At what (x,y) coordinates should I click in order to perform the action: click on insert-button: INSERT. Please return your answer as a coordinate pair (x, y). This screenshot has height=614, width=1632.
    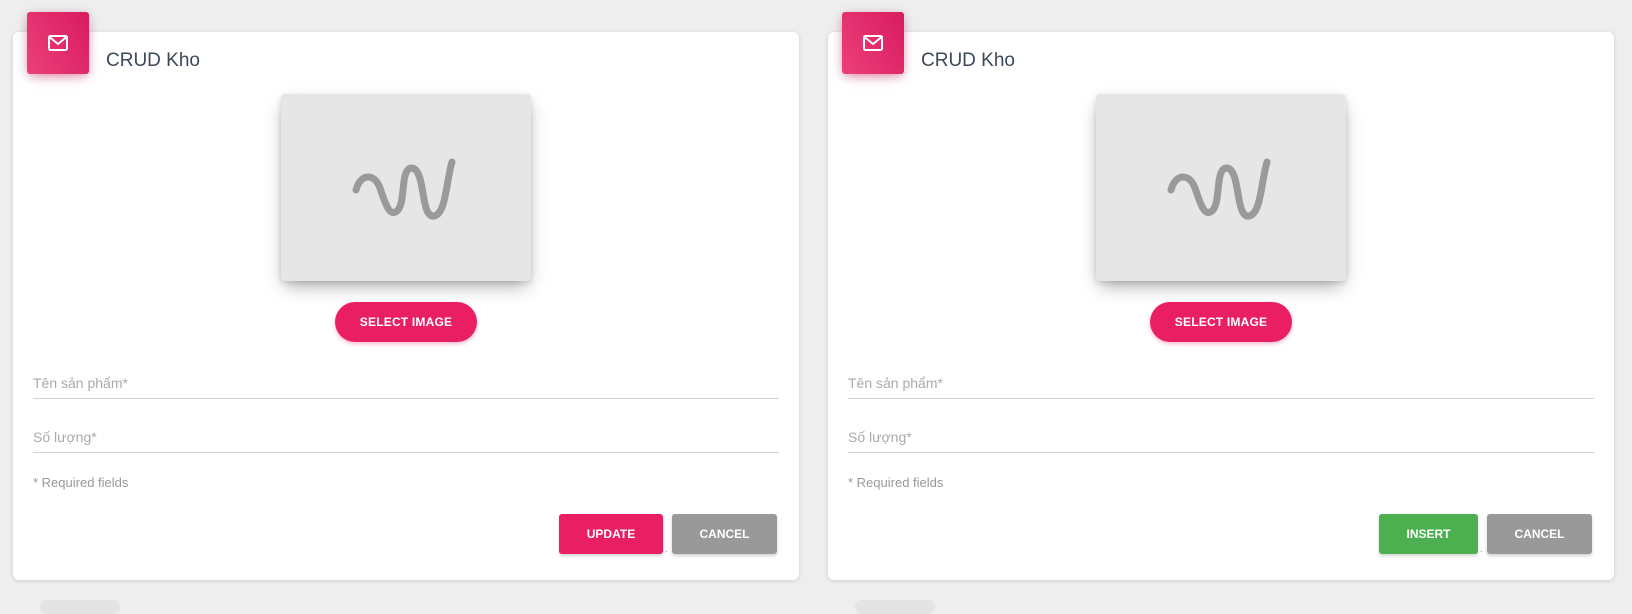
    Looking at the image, I should click on (1428, 534).